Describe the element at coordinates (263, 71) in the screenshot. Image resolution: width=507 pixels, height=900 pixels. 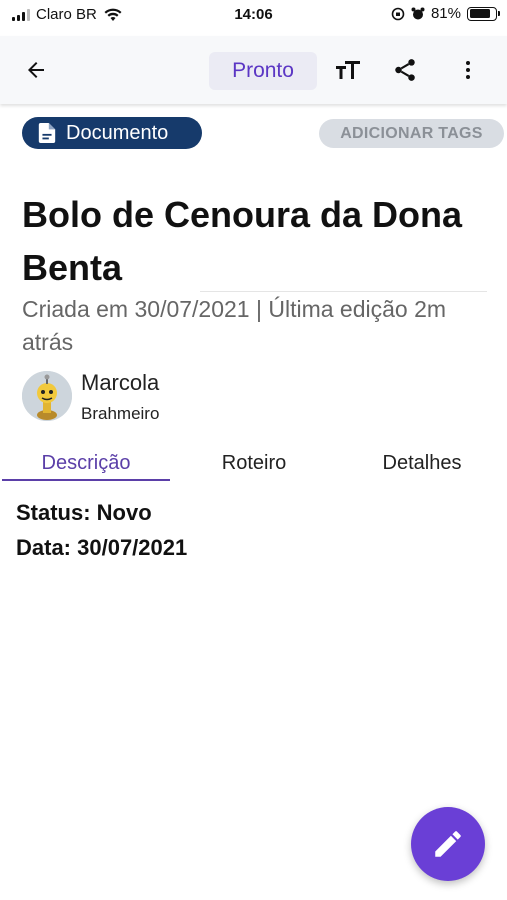
I see `status-pronto-button: Pronto` at that location.